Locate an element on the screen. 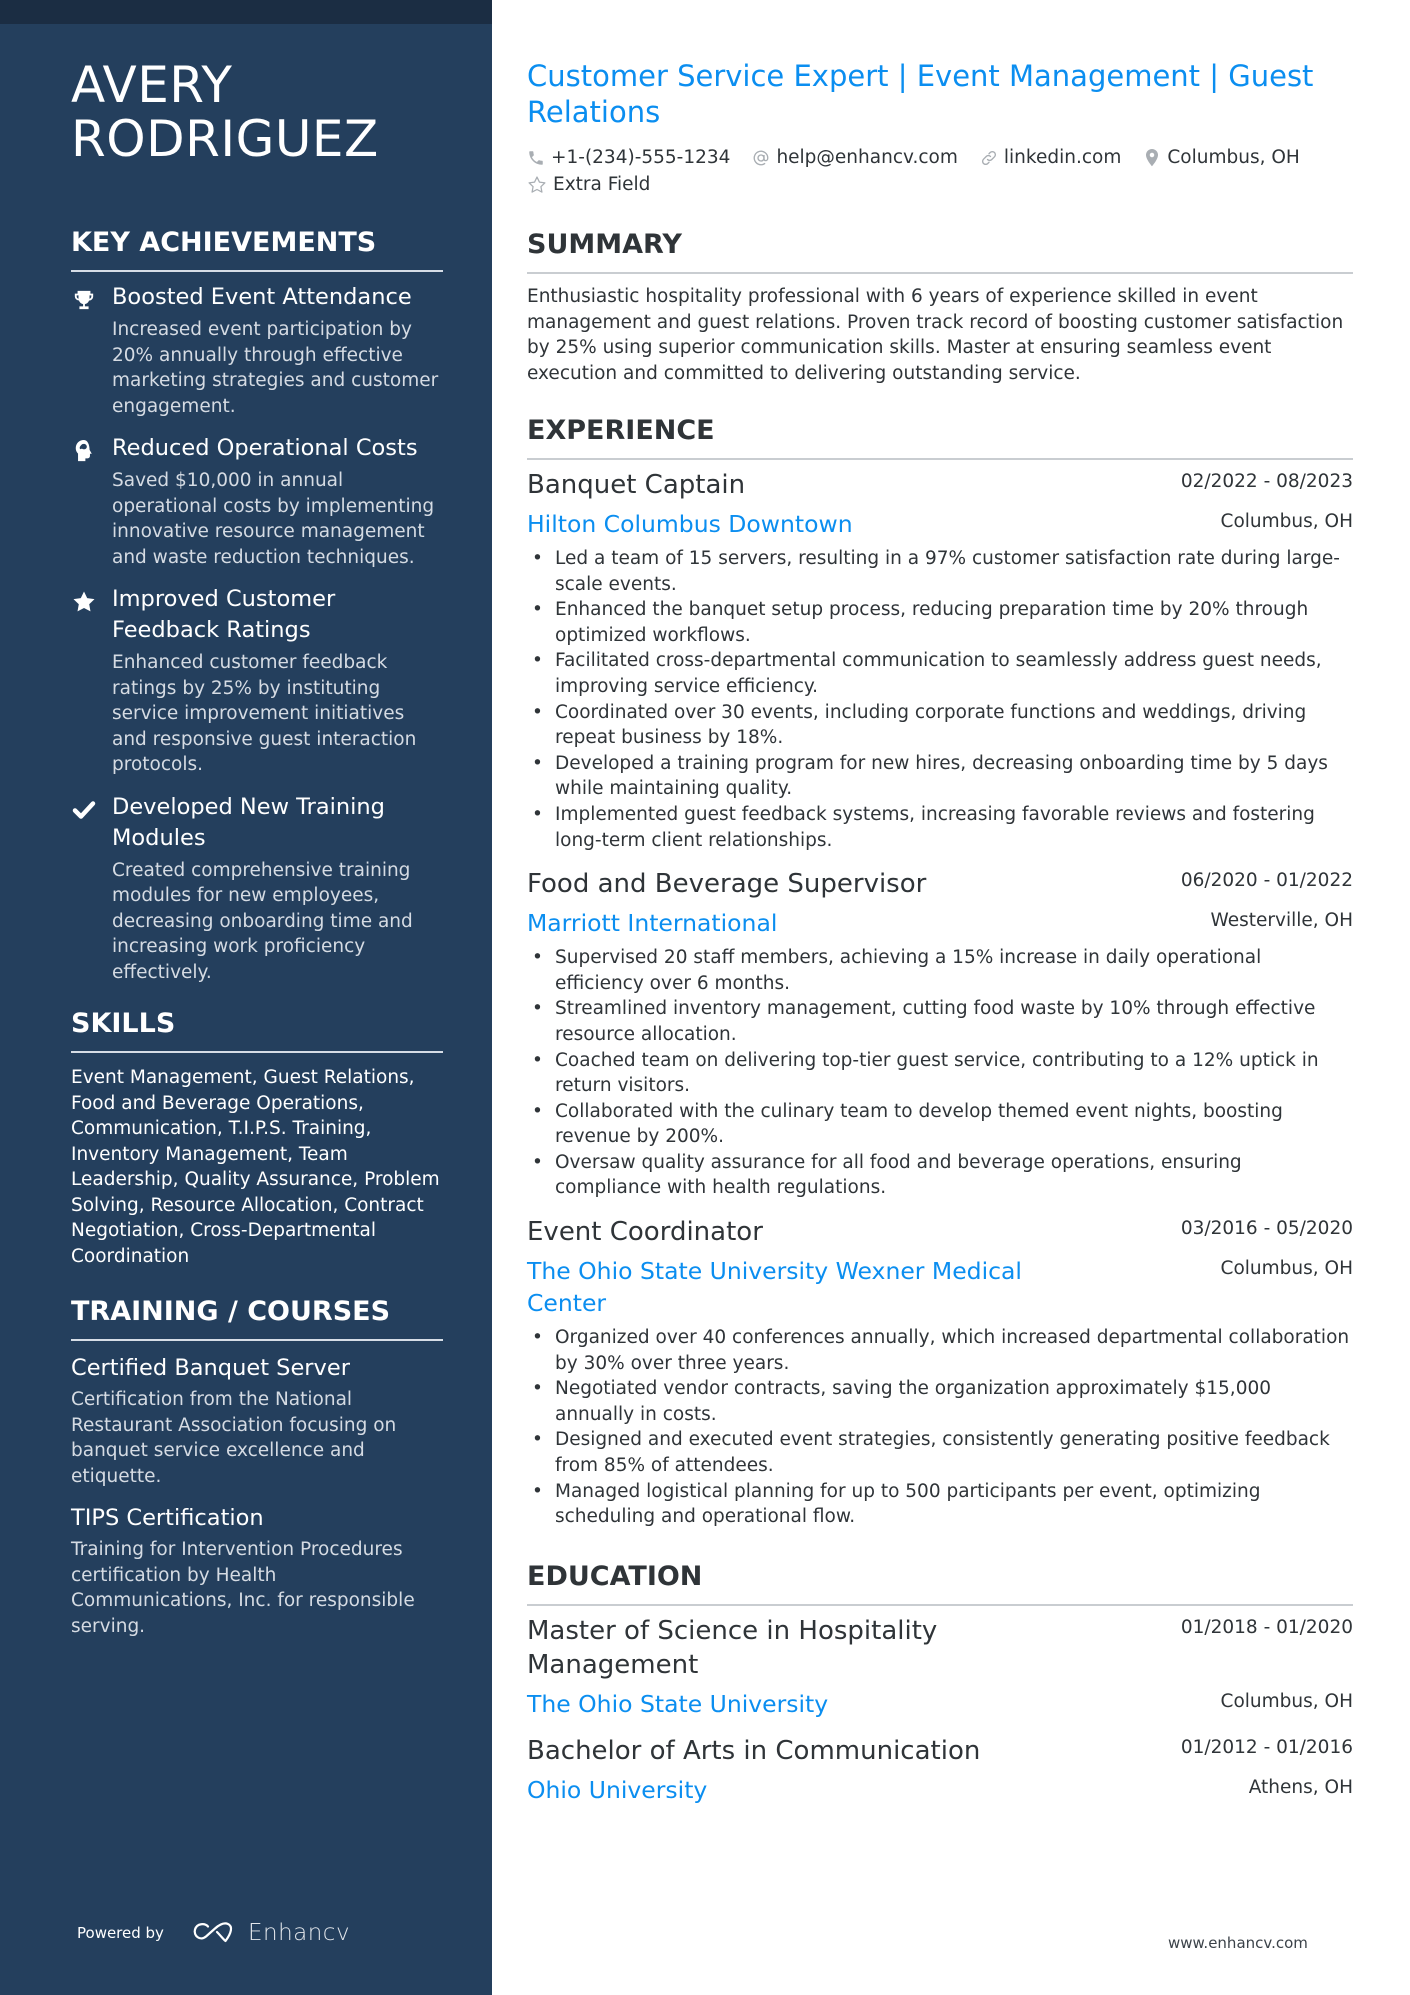  star-icon is located at coordinates (84, 602).